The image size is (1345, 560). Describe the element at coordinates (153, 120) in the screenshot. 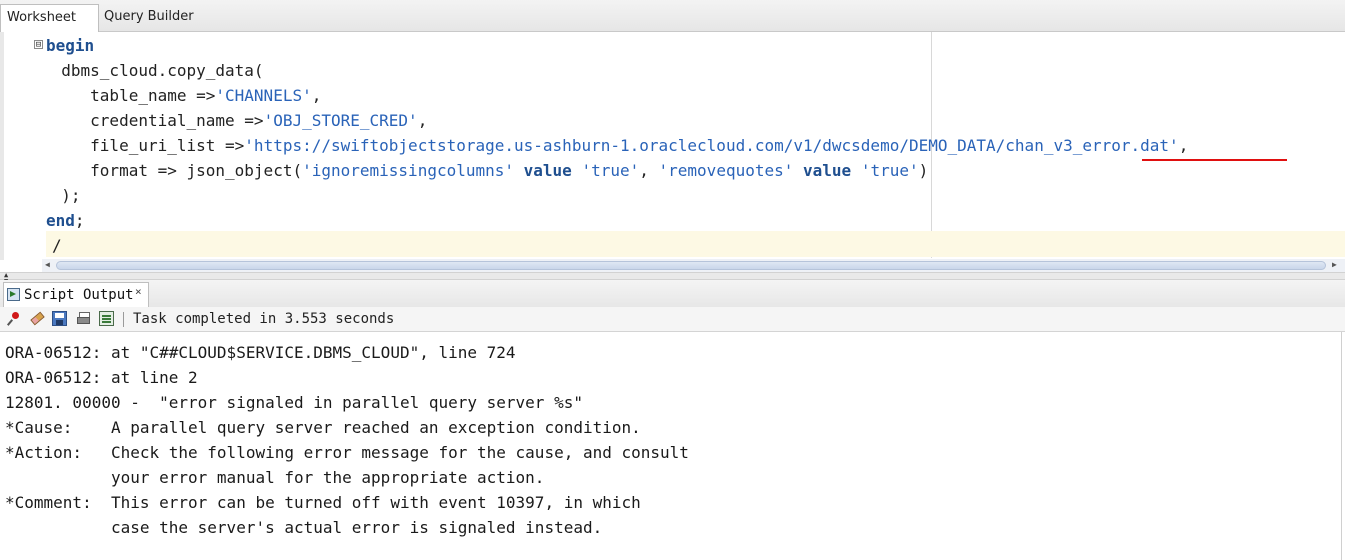

I see `code-text: credential_name =>` at that location.